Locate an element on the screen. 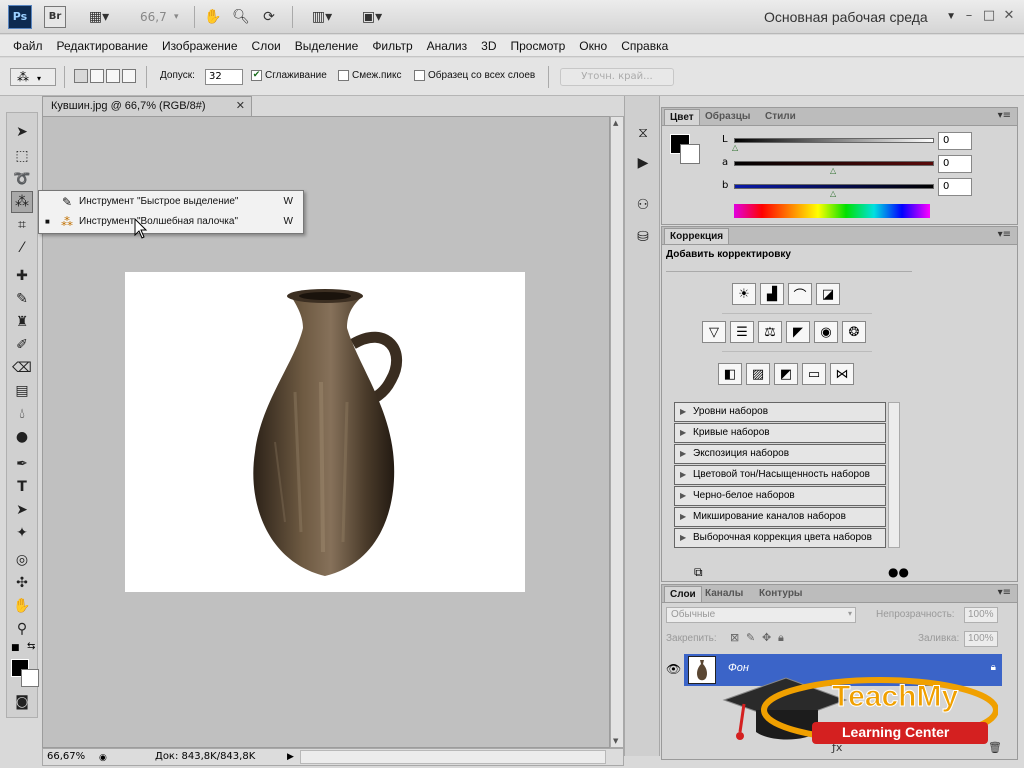 The image size is (1024, 768). black-white-button: ◤ is located at coordinates (798, 332).